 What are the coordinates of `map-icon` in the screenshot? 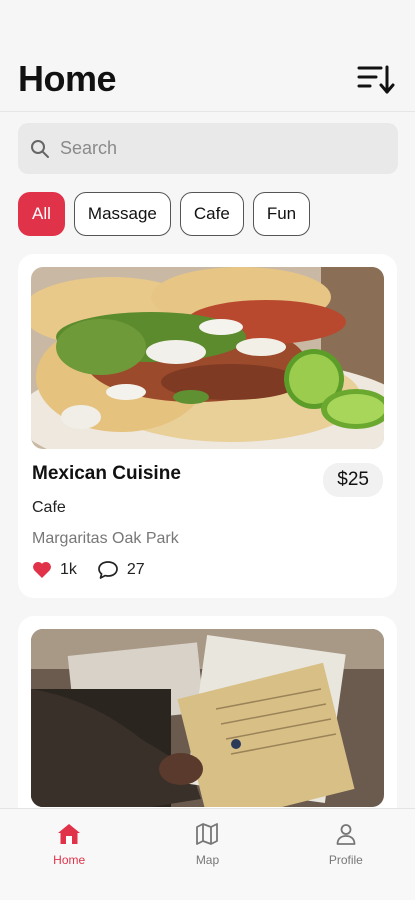 It's located at (207, 834).